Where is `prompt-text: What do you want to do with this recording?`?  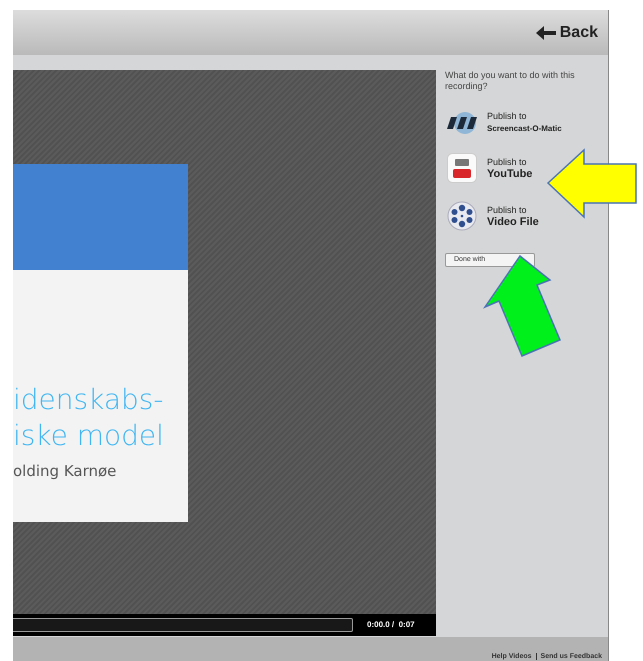 prompt-text: What do you want to do with this recording? is located at coordinates (510, 81).